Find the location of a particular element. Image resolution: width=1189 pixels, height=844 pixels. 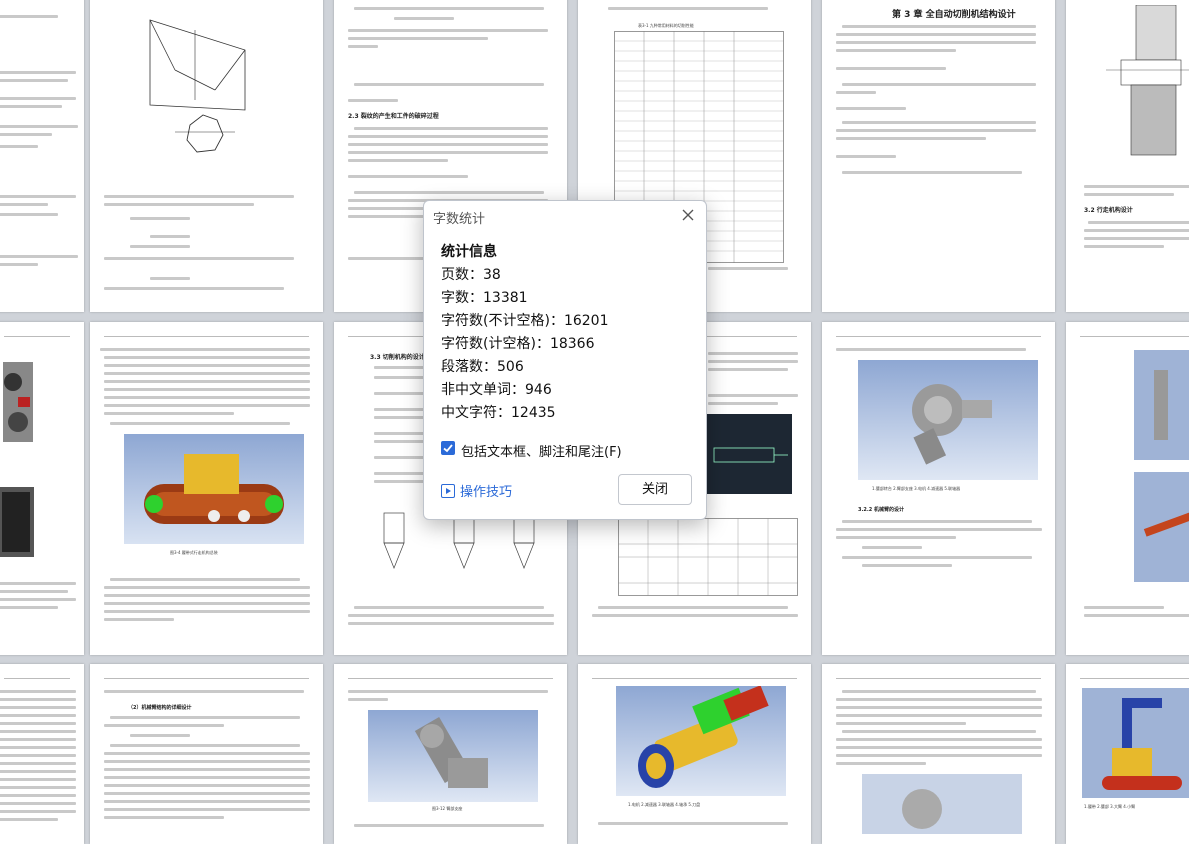

figure-caption: 图3-12 臂部支座 is located at coordinates (447, 808).